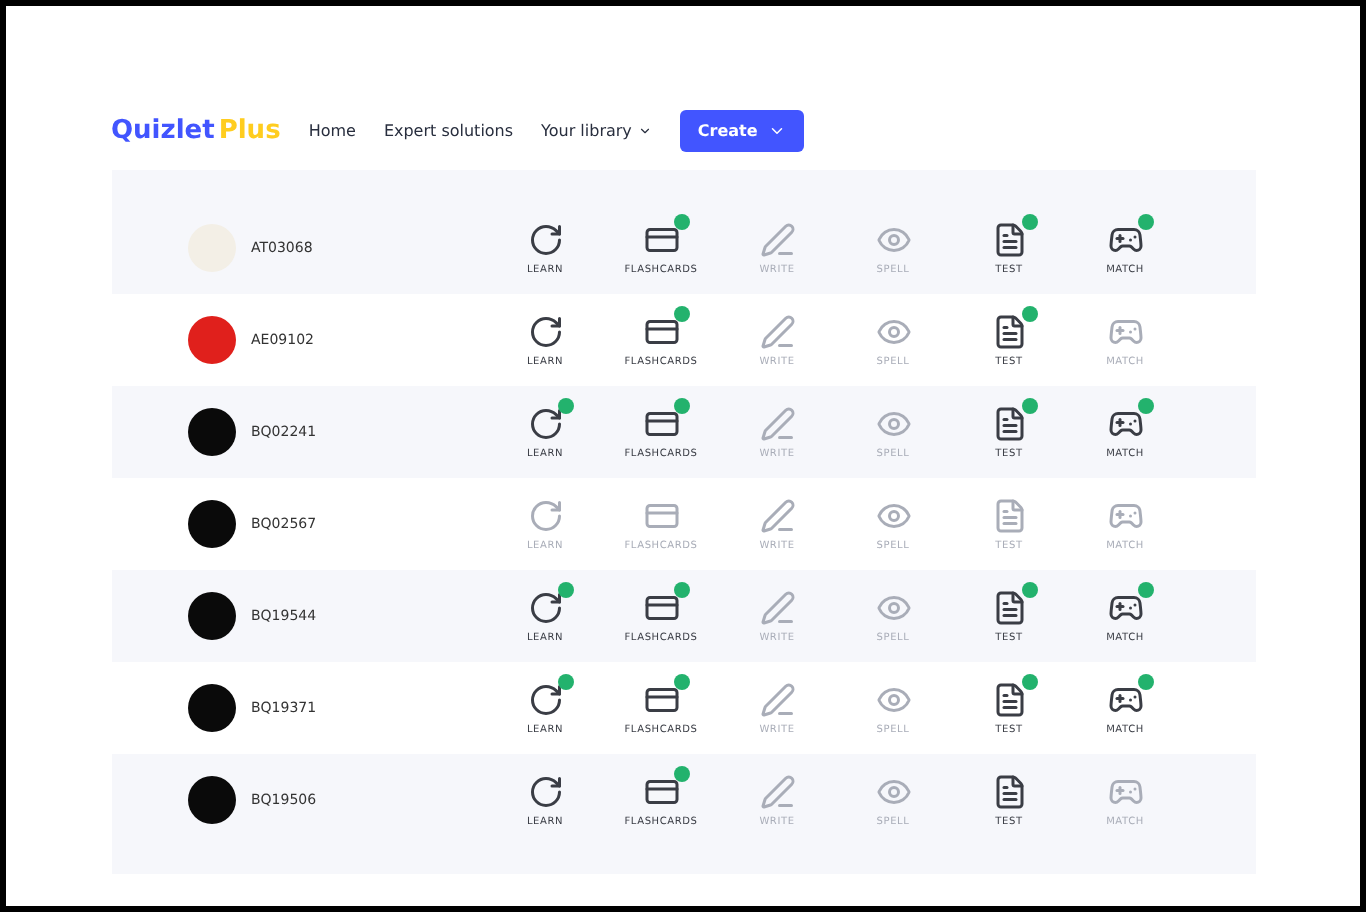 This screenshot has width=1366, height=912. What do you see at coordinates (596, 130) in the screenshot?
I see `nav-link: Your library` at bounding box center [596, 130].